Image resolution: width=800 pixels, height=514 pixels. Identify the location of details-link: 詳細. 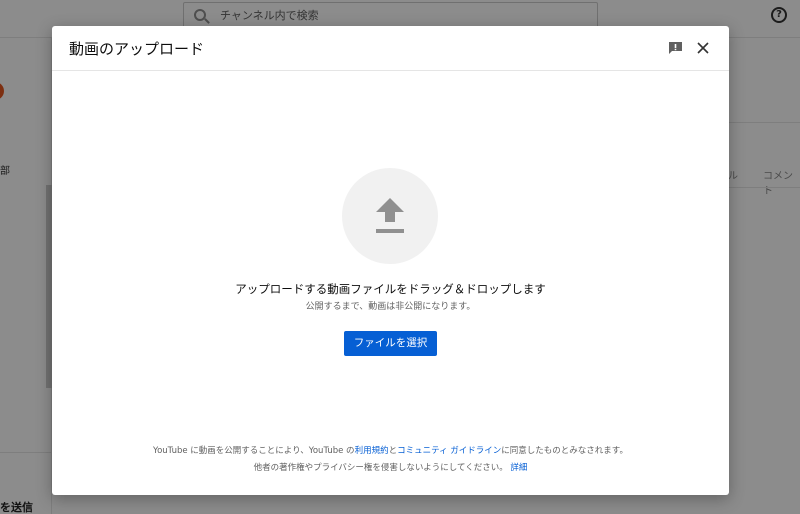
(518, 468).